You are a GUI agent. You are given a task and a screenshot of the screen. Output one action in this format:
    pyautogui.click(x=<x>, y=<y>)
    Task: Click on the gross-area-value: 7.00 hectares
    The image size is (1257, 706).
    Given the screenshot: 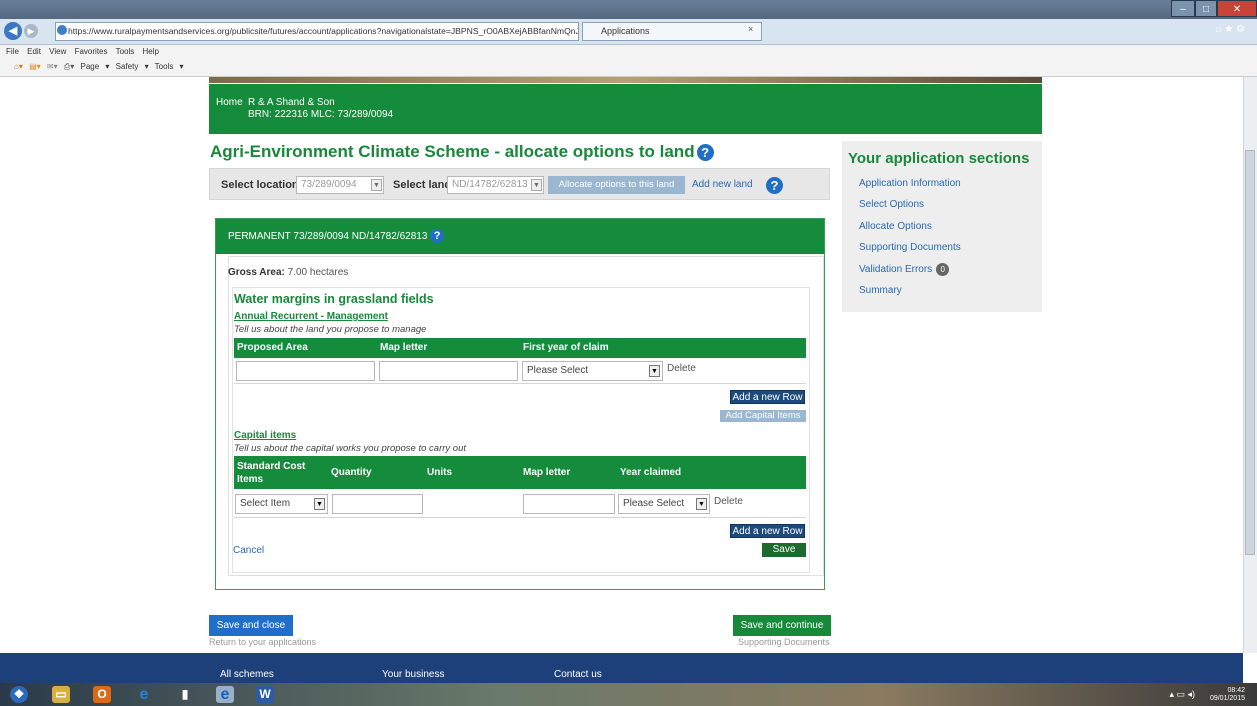 What is the action you would take?
    pyautogui.click(x=318, y=272)
    